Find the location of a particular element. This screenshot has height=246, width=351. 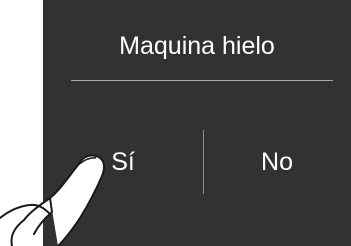

title-divider is located at coordinates (202, 80).